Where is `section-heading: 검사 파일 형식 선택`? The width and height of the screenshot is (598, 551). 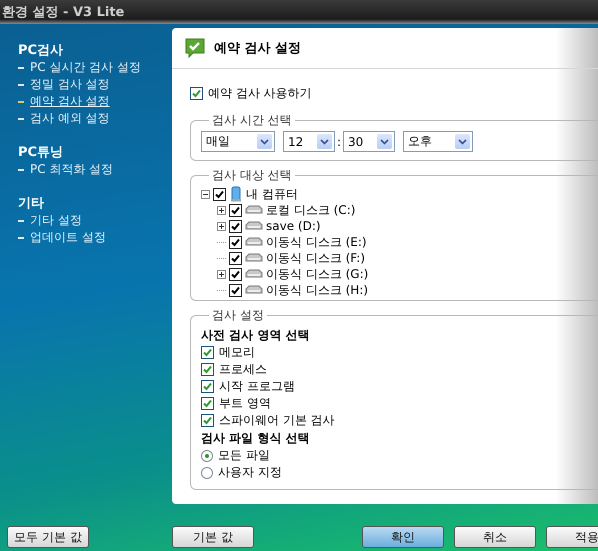
section-heading: 검사 파일 형식 선택 is located at coordinates (256, 438).